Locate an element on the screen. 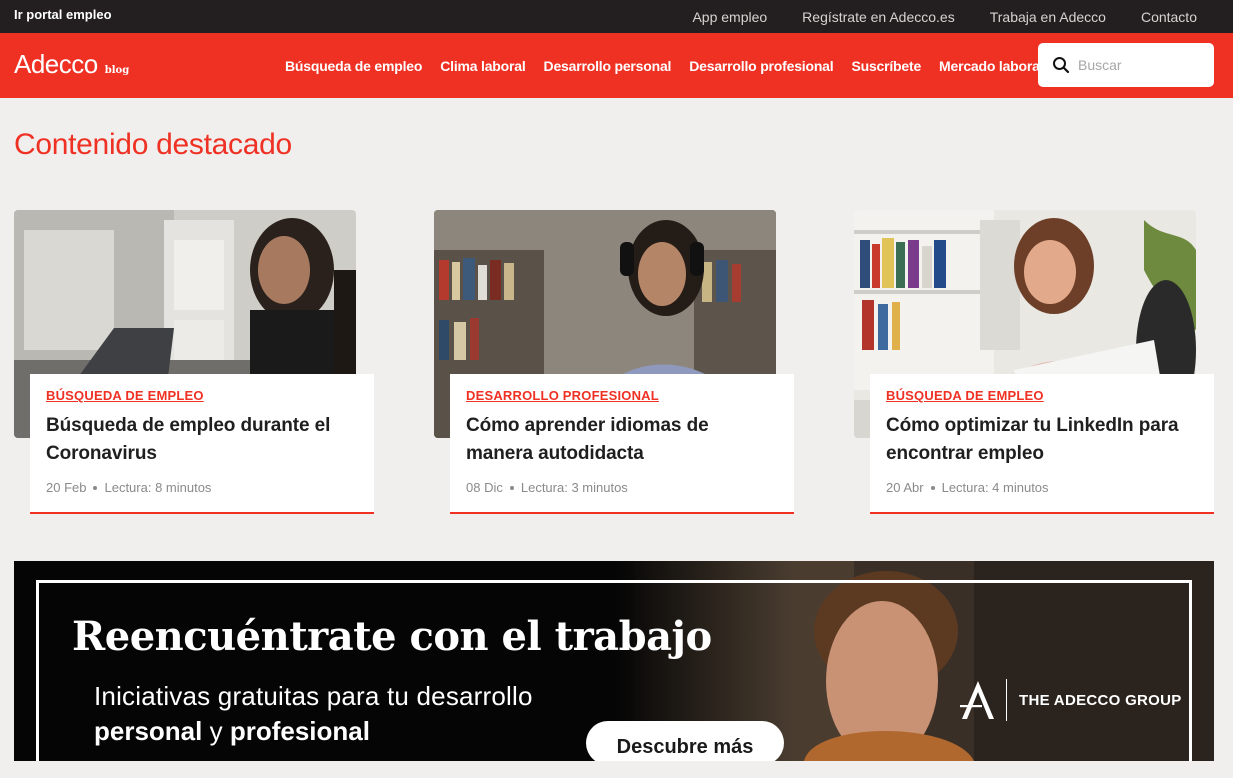 This screenshot has height=778, width=1233. banner-subline-2: personal y profesional is located at coordinates (232, 731).